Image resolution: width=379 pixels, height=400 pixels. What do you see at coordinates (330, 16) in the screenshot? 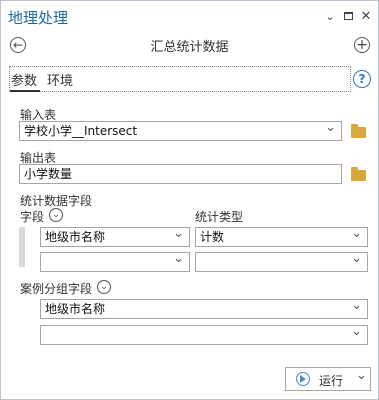
I see `pane-menu-chevron-icon: ⌄` at bounding box center [330, 16].